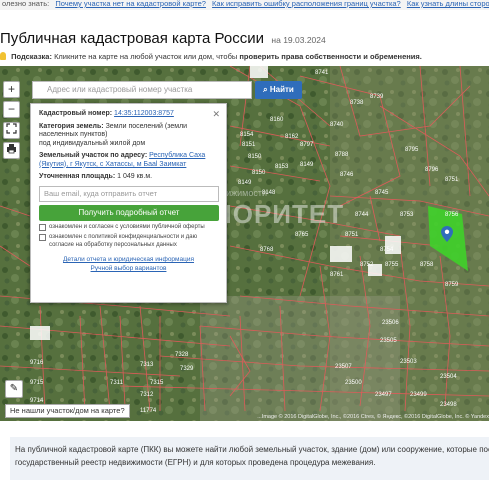  What do you see at coordinates (302, 235) in the screenshot?
I see `plot-label: 8765` at bounding box center [302, 235].